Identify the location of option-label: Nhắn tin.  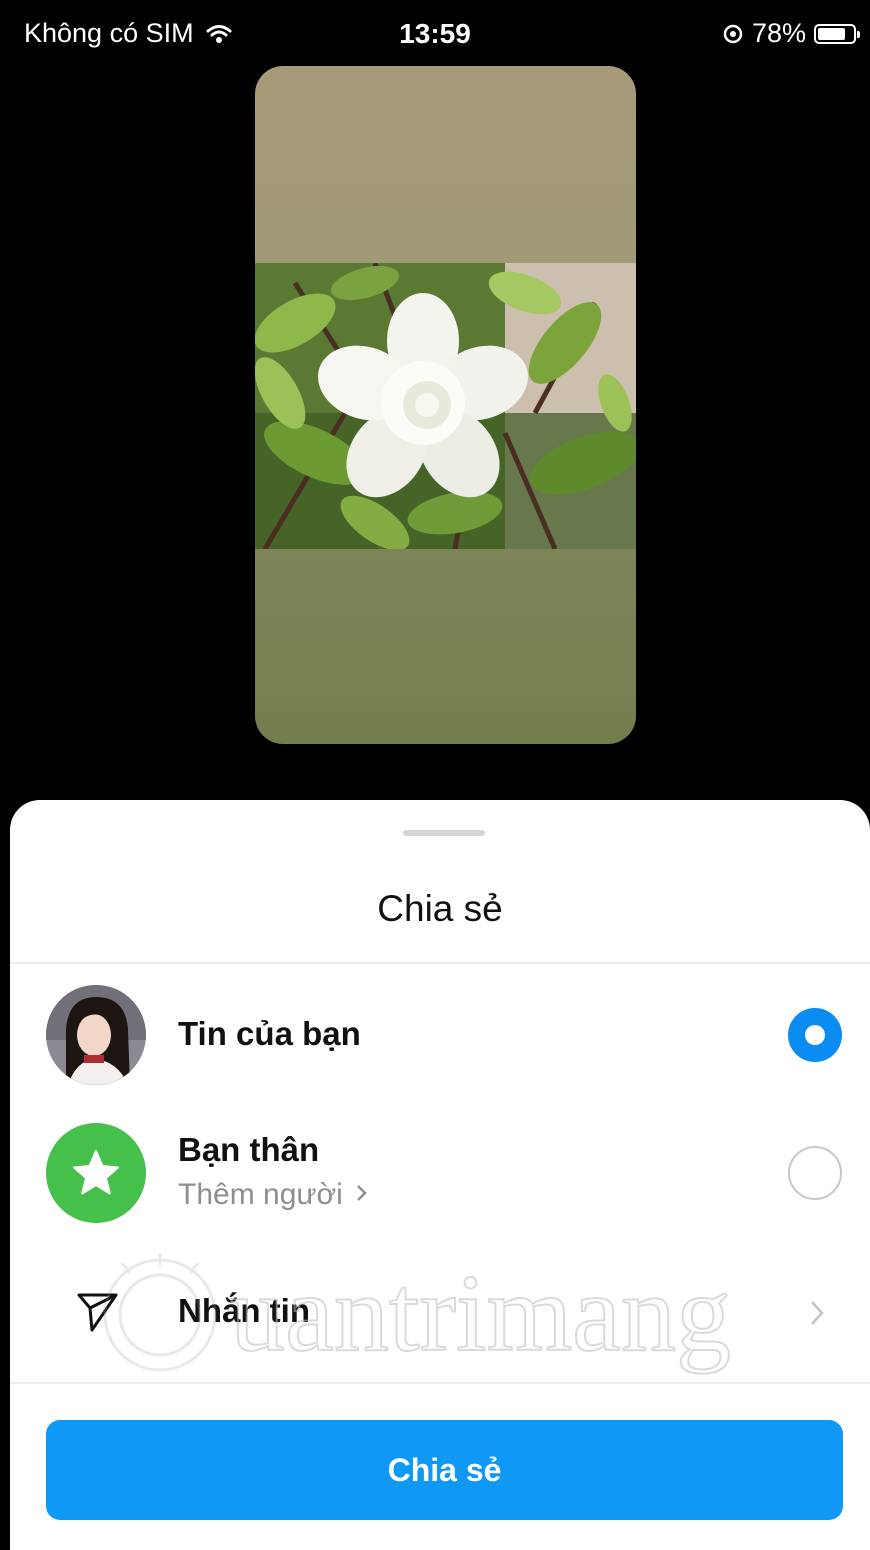
(244, 1310).